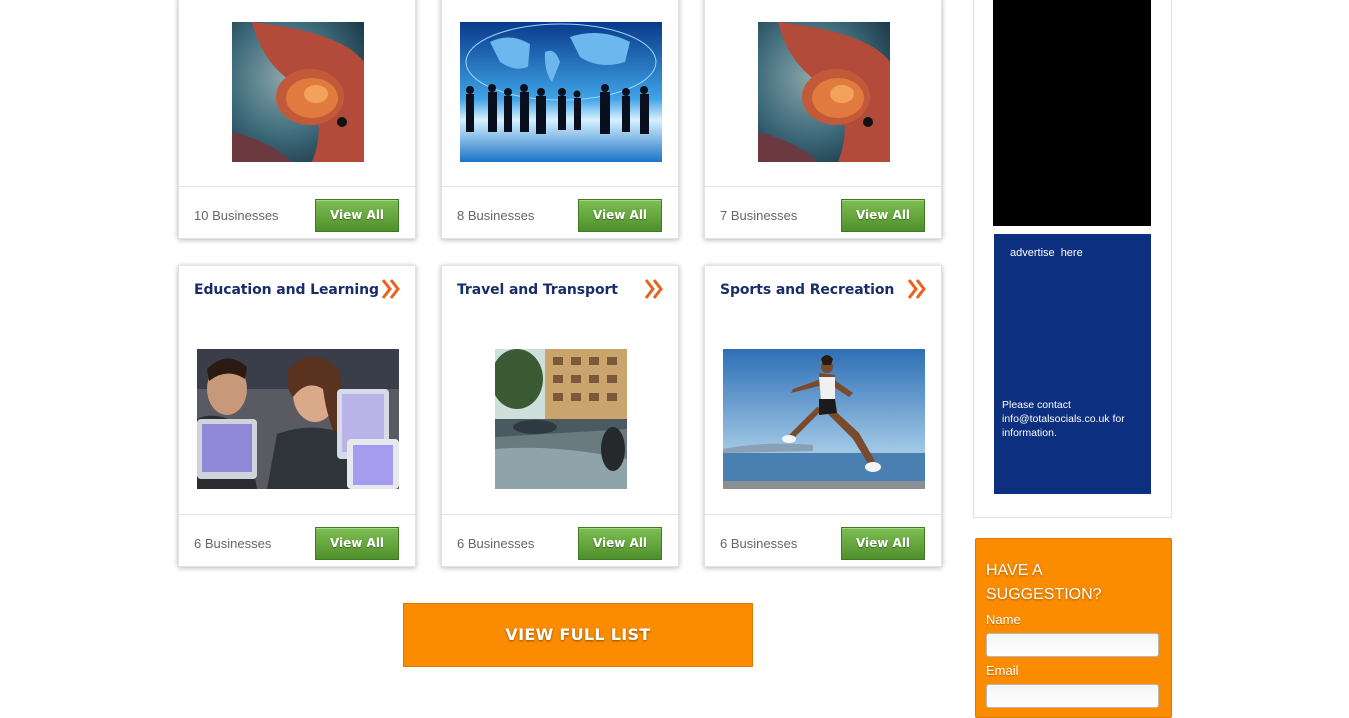  What do you see at coordinates (236, 215) in the screenshot?
I see `business-count: 10 Businesses` at bounding box center [236, 215].